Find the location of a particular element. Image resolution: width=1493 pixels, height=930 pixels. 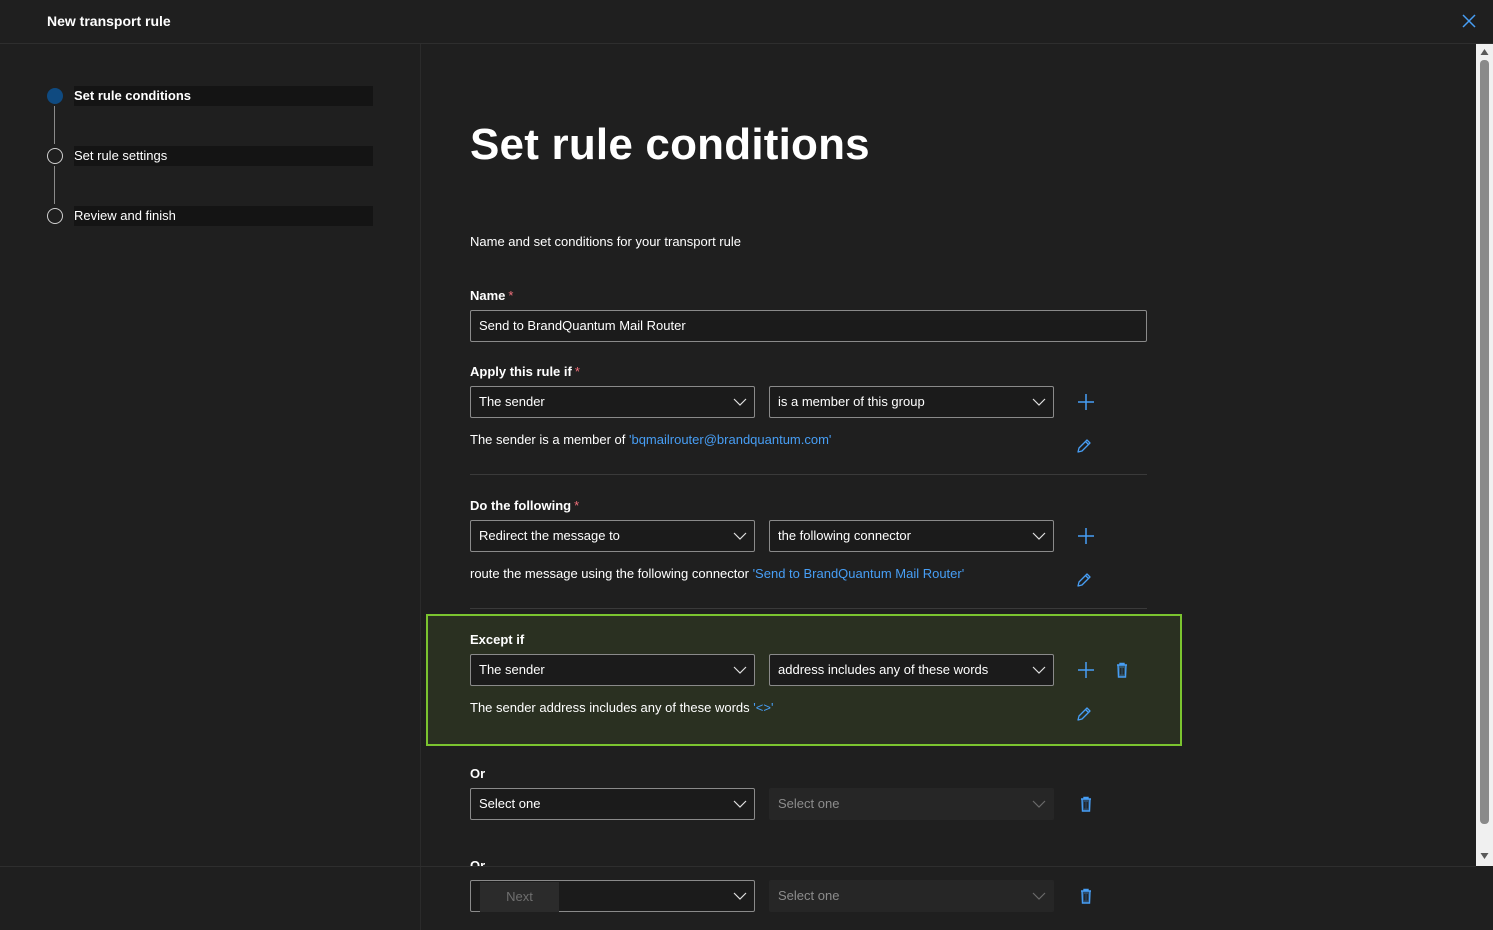

apply-label-text: Apply this rule if is located at coordinates (521, 371).